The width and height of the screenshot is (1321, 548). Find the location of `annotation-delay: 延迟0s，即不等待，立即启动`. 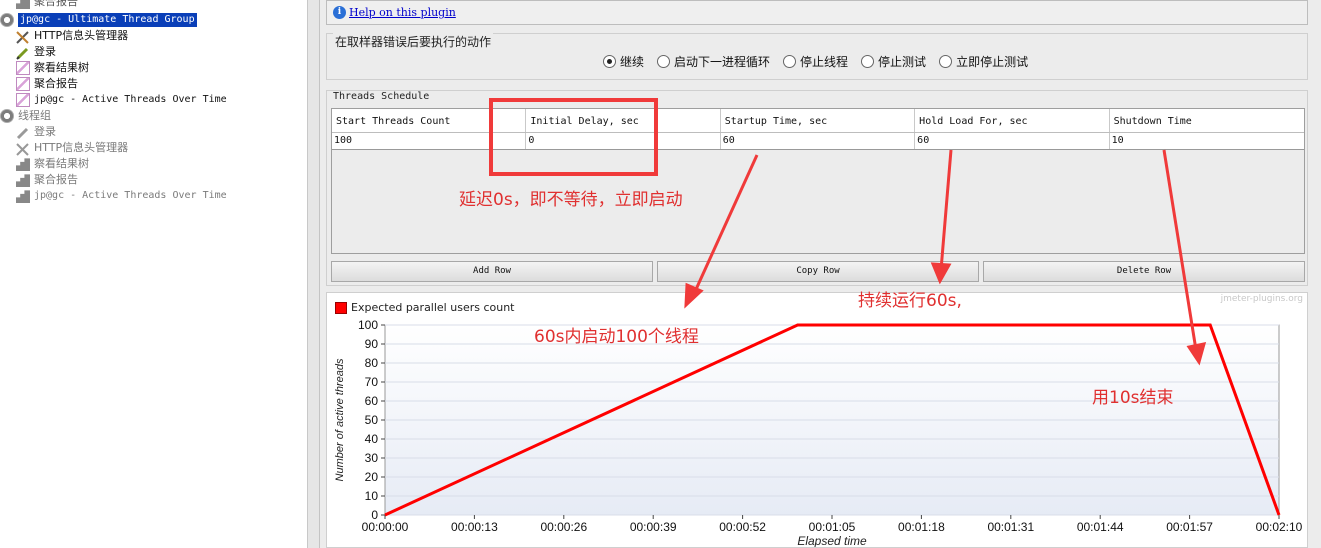

annotation-delay: 延迟0s，即不等待，立即启动 is located at coordinates (571, 200).